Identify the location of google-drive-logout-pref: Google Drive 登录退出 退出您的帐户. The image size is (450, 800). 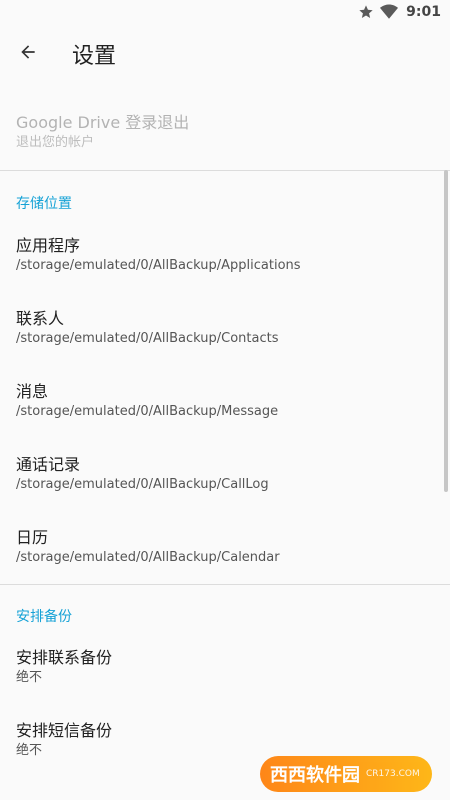
(225, 137).